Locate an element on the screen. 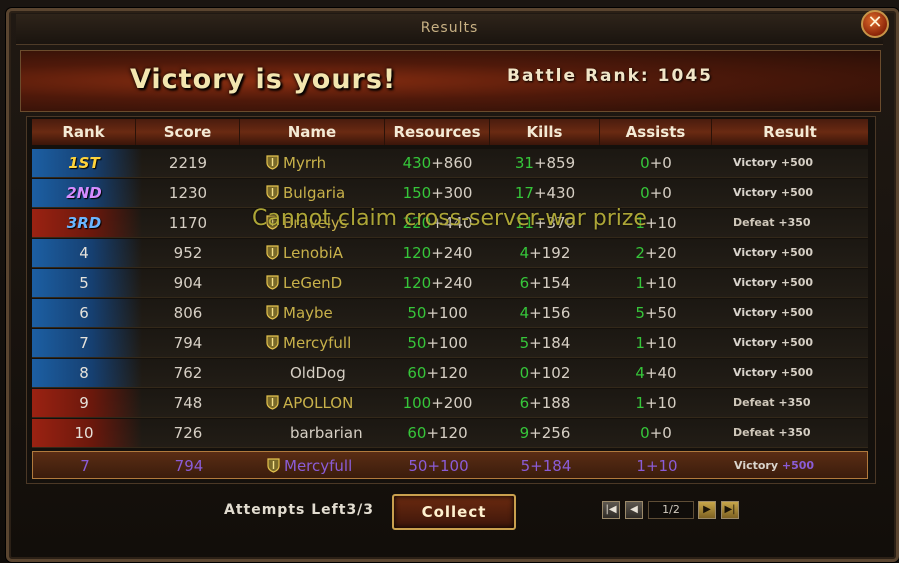 The image size is (899, 563). table-row: 5 904 LeGenD 120+240 6+154 1+10 Victory +500 is located at coordinates (450, 283).